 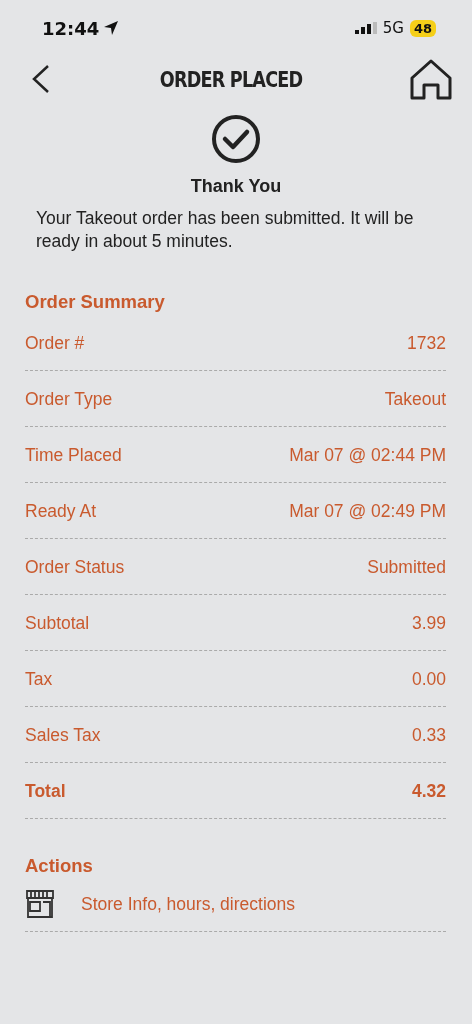 What do you see at coordinates (415, 399) in the screenshot?
I see `summary-value: Takeout` at bounding box center [415, 399].